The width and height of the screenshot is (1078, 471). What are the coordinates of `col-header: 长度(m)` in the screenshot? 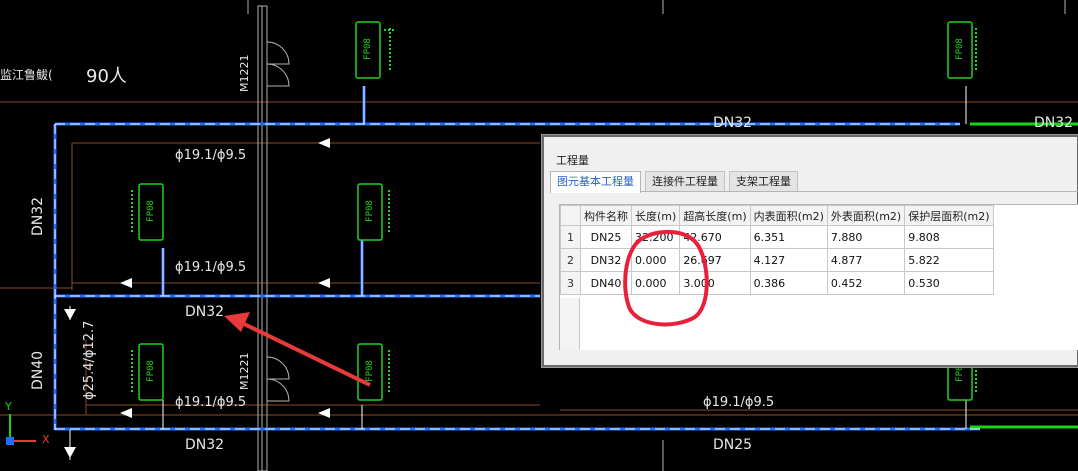 It's located at (655, 215).